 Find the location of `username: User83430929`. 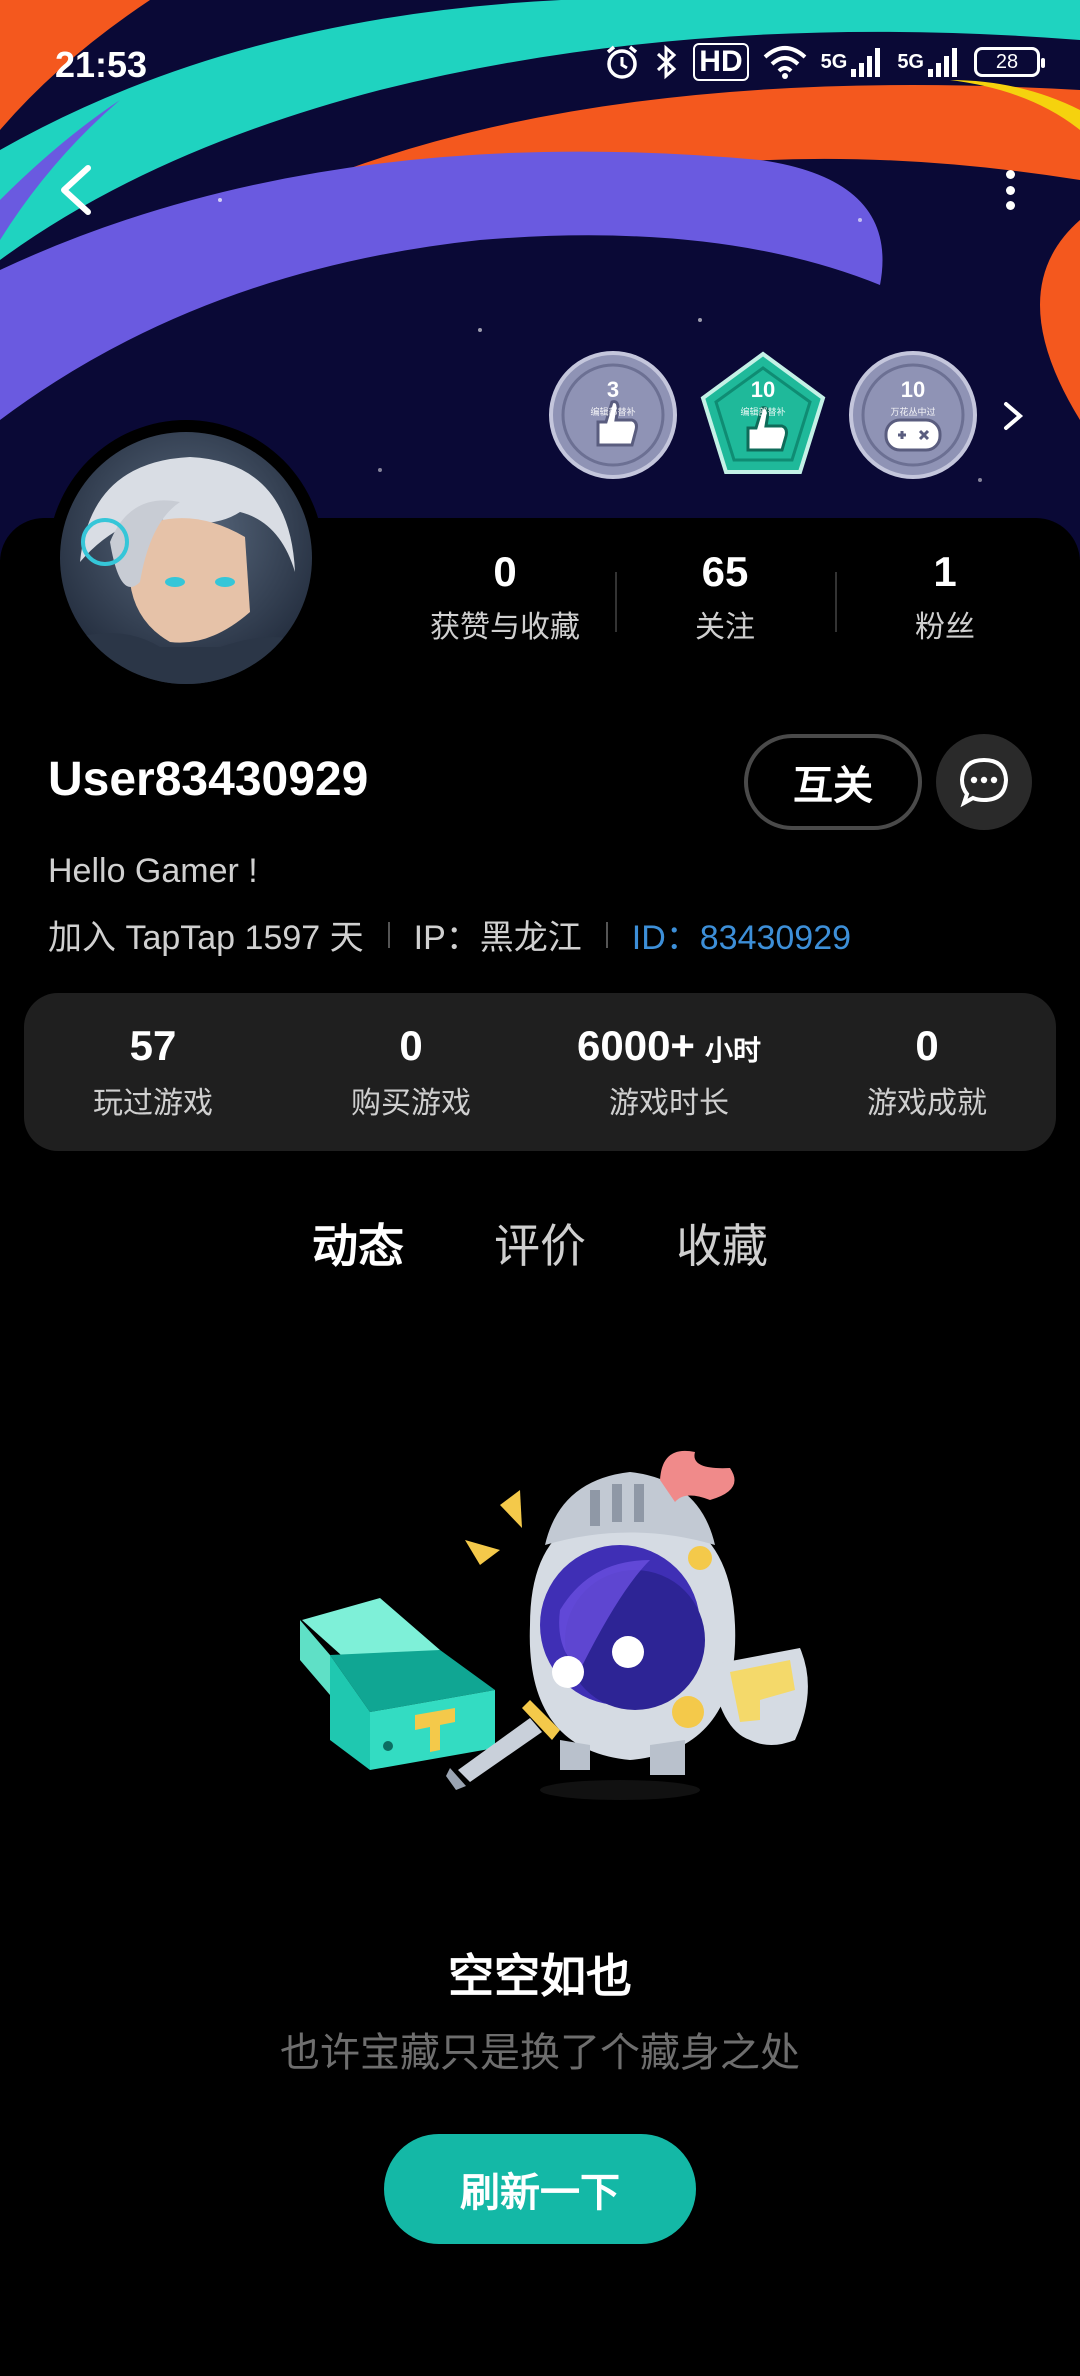

username: User83430929 is located at coordinates (208, 779).